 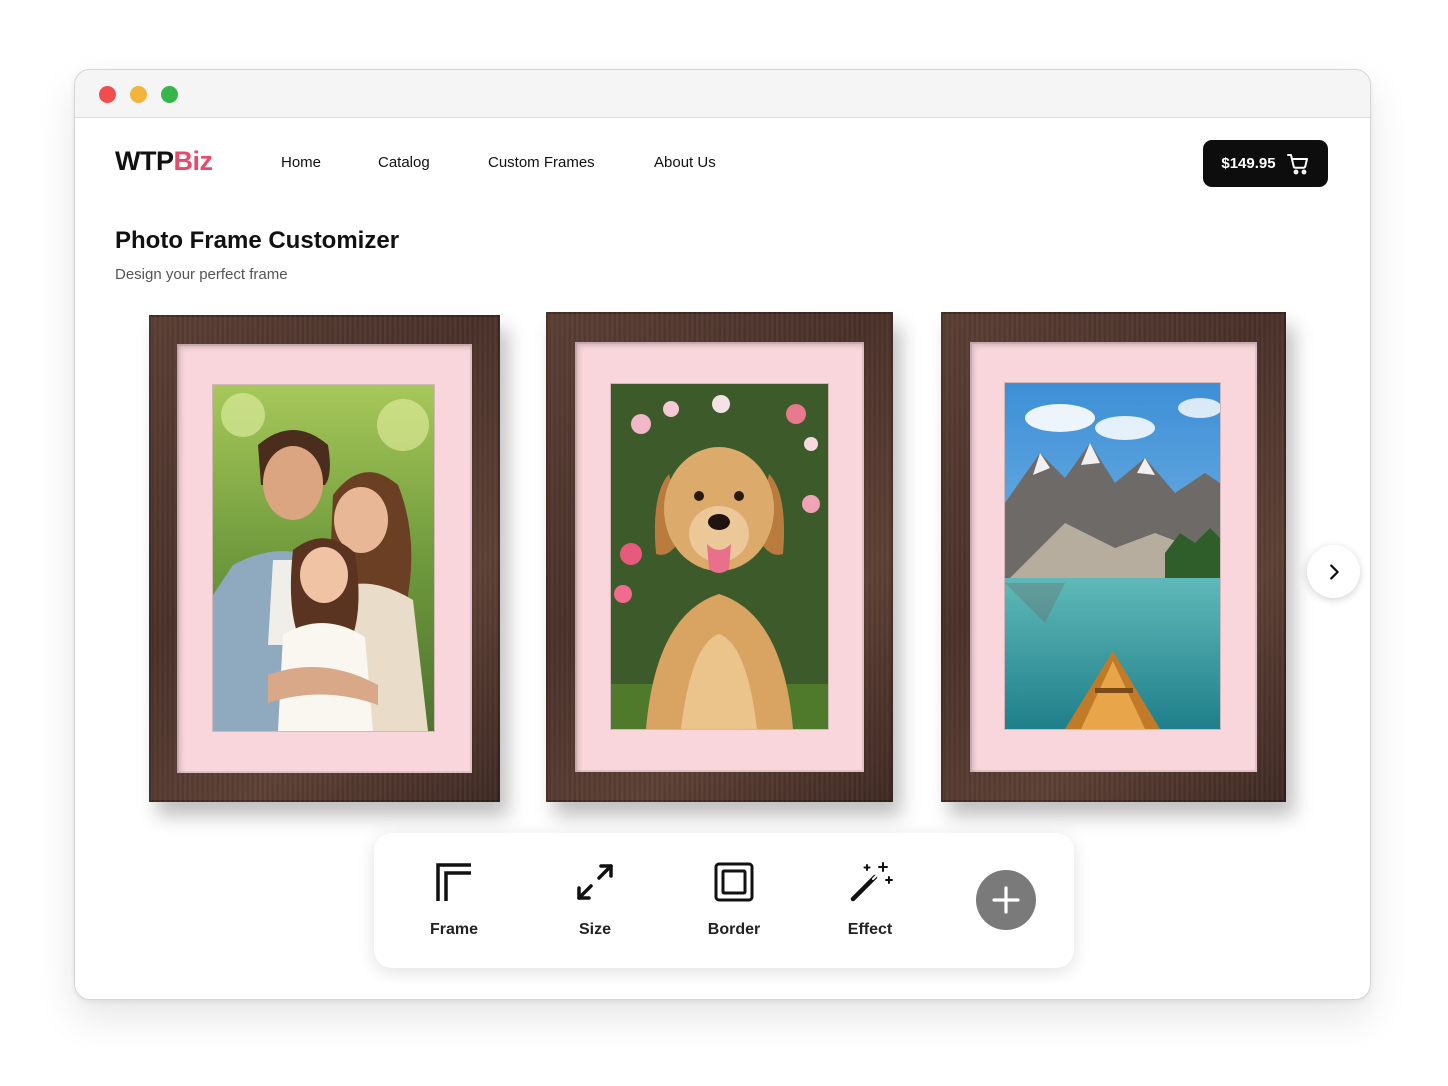 I want to click on frame-tool-label: Frame, so click(x=454, y=929).